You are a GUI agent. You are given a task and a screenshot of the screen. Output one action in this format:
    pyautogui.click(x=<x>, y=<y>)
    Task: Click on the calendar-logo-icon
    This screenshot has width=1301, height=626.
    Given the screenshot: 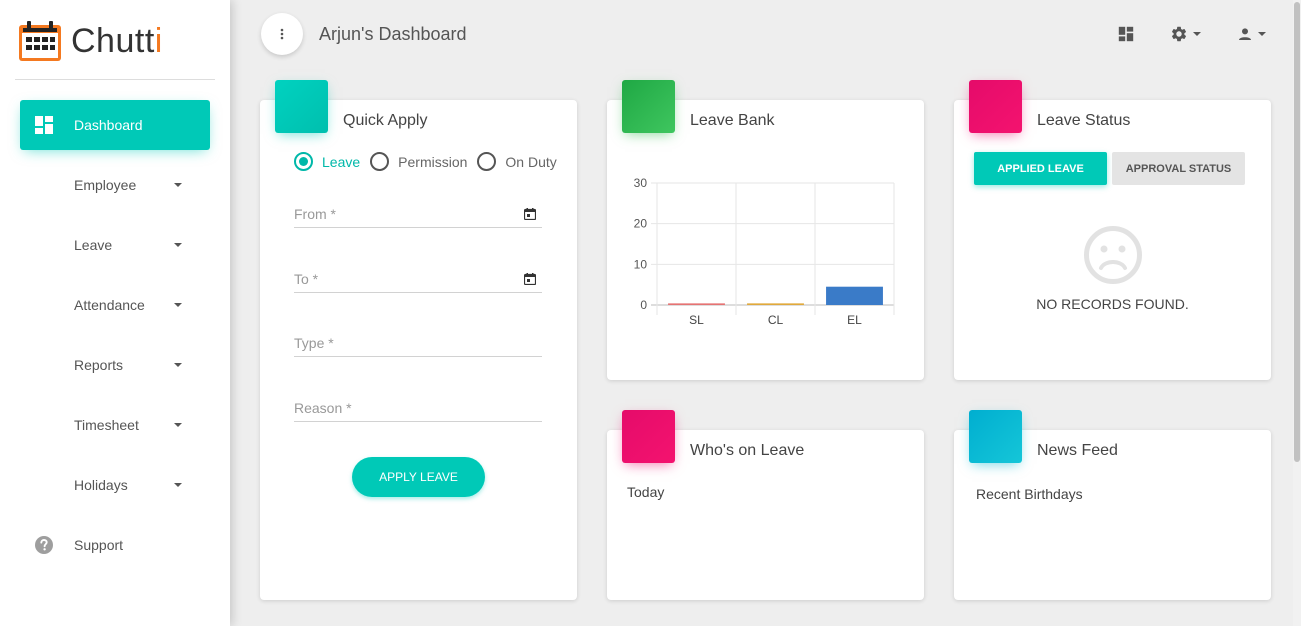 What is the action you would take?
    pyautogui.click(x=40, y=41)
    